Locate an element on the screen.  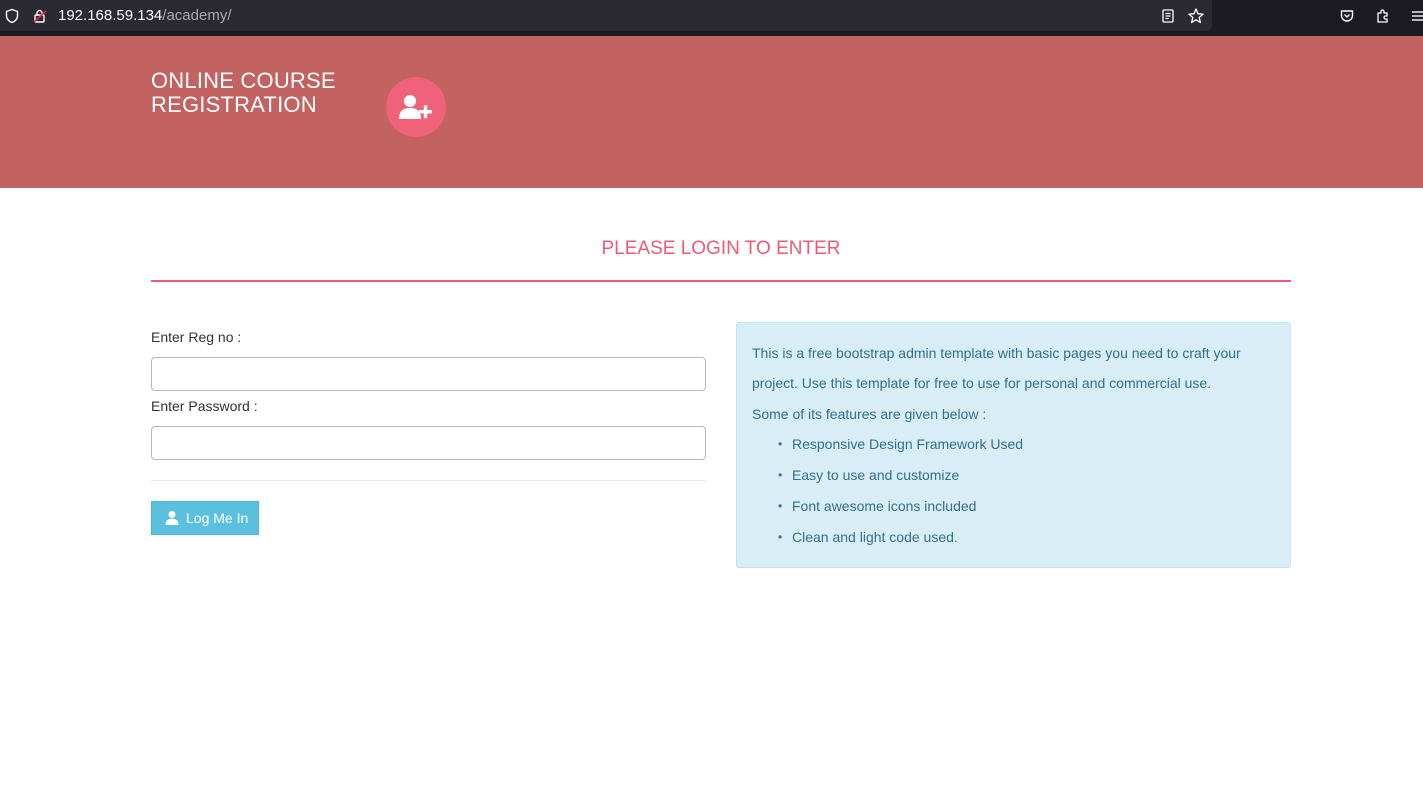
form-divider is located at coordinates (428, 480).